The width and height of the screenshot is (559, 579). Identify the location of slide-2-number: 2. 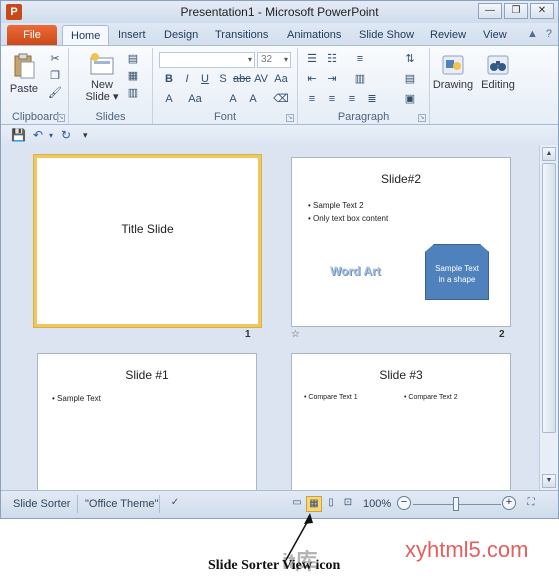
(502, 334).